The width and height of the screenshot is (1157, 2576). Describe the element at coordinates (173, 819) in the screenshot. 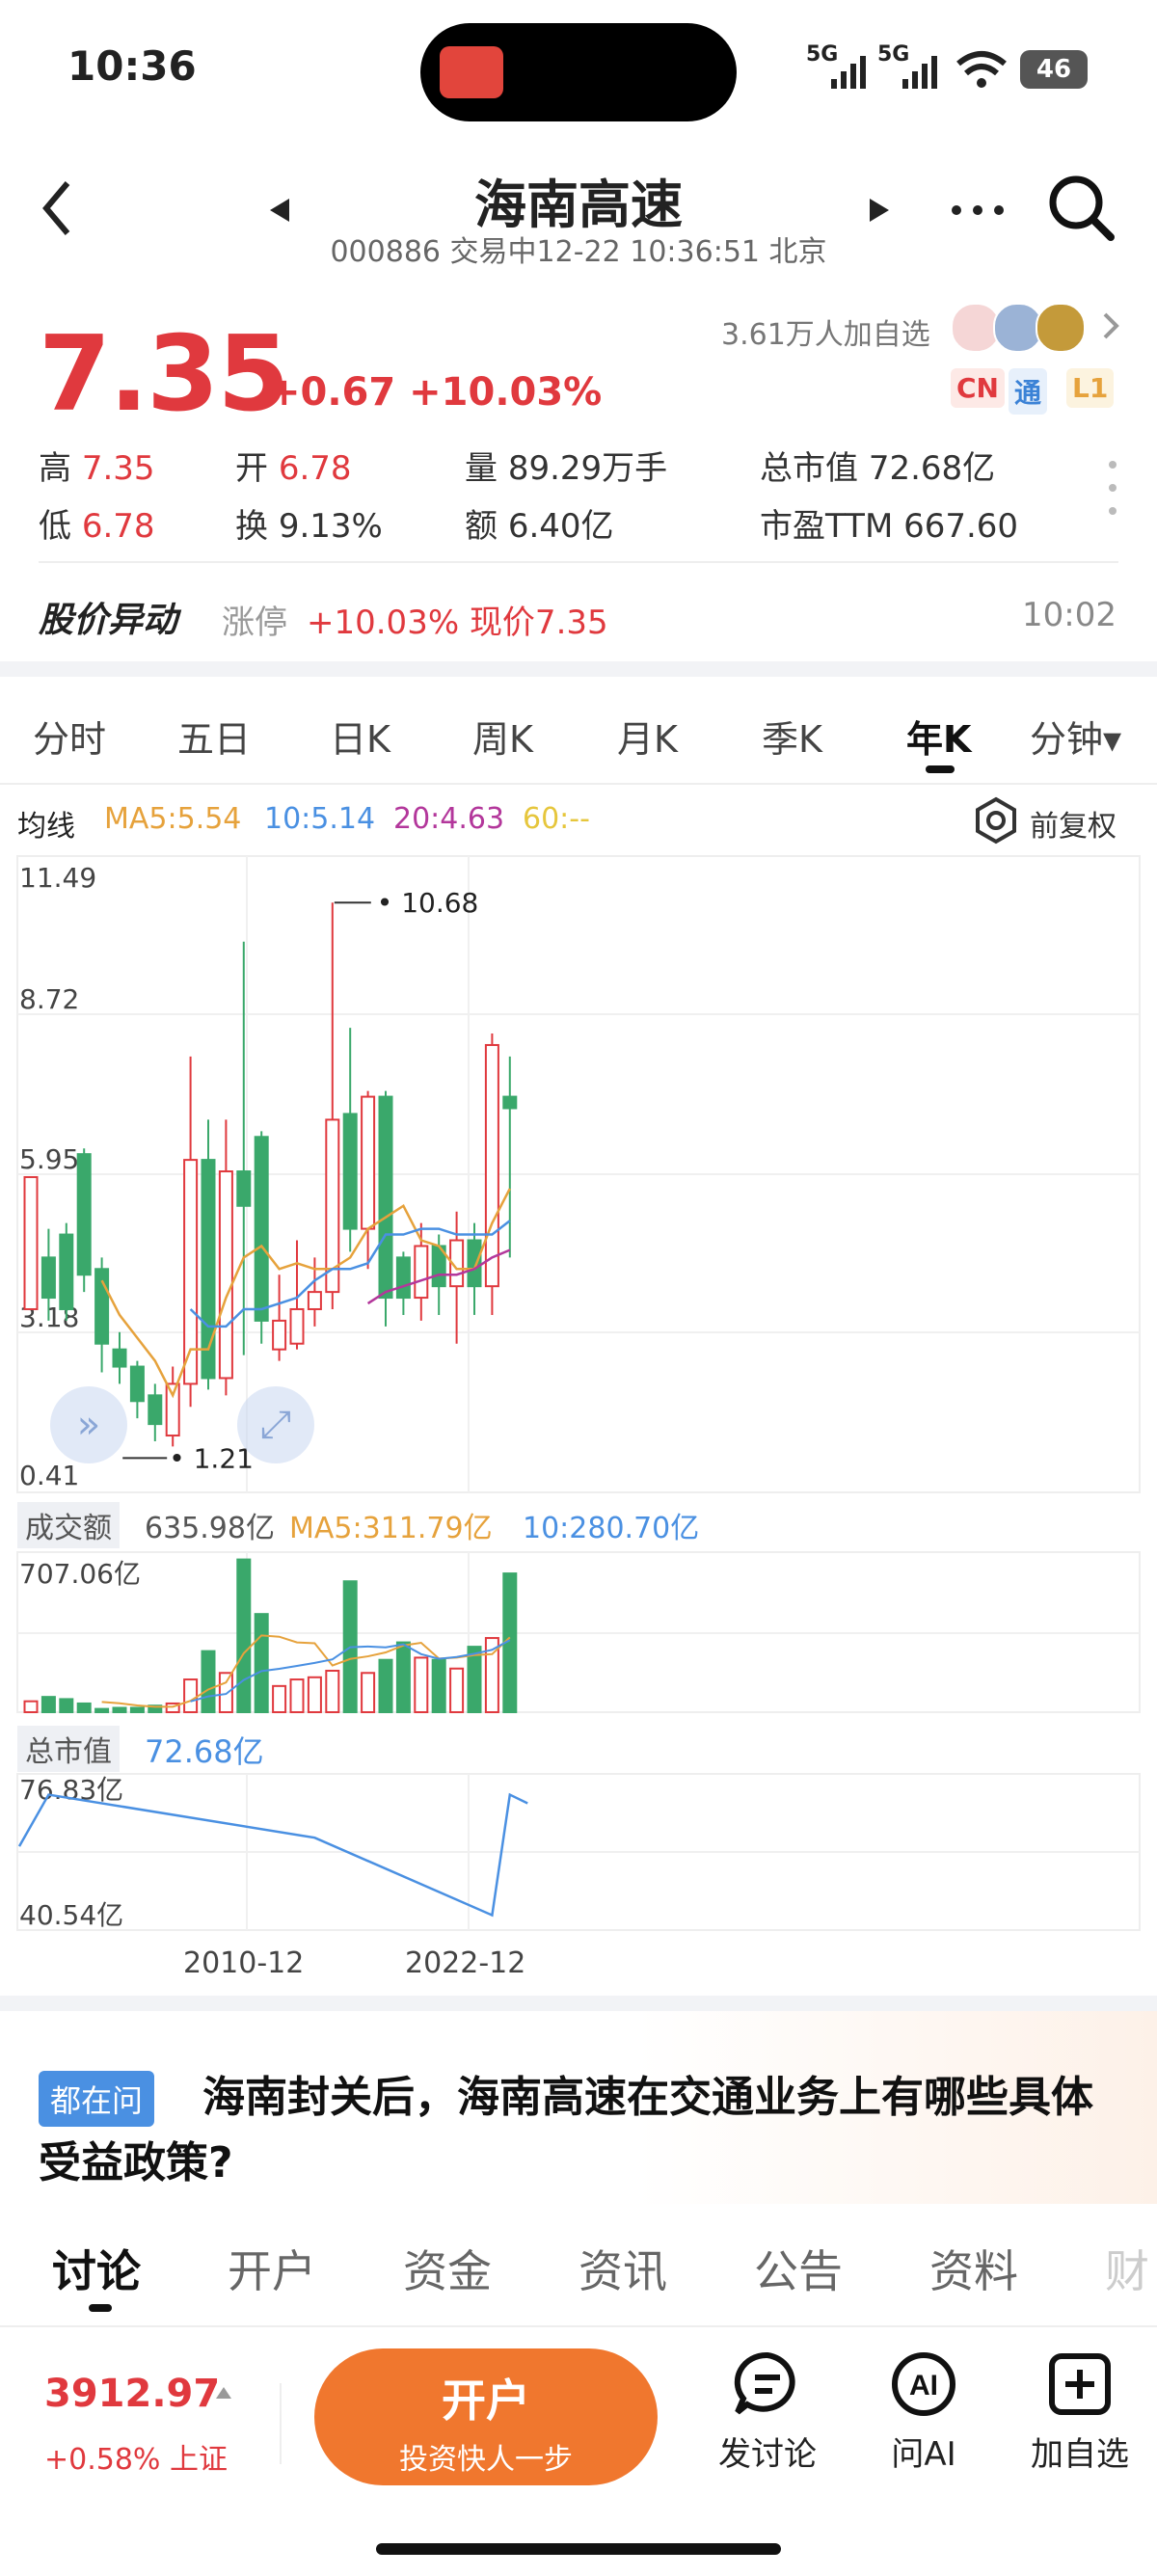

I see `ma5-value: MA5:5.54` at that location.